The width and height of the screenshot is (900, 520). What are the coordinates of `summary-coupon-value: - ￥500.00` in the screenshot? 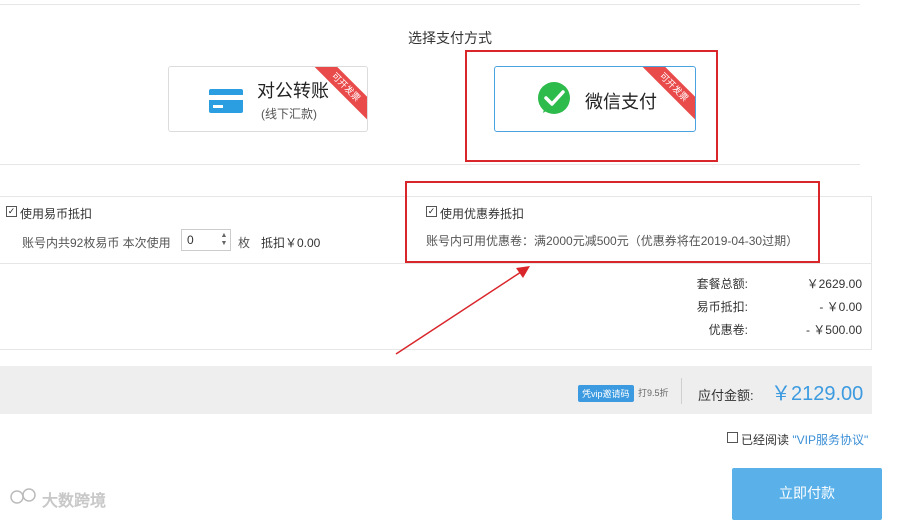 It's located at (833, 330).